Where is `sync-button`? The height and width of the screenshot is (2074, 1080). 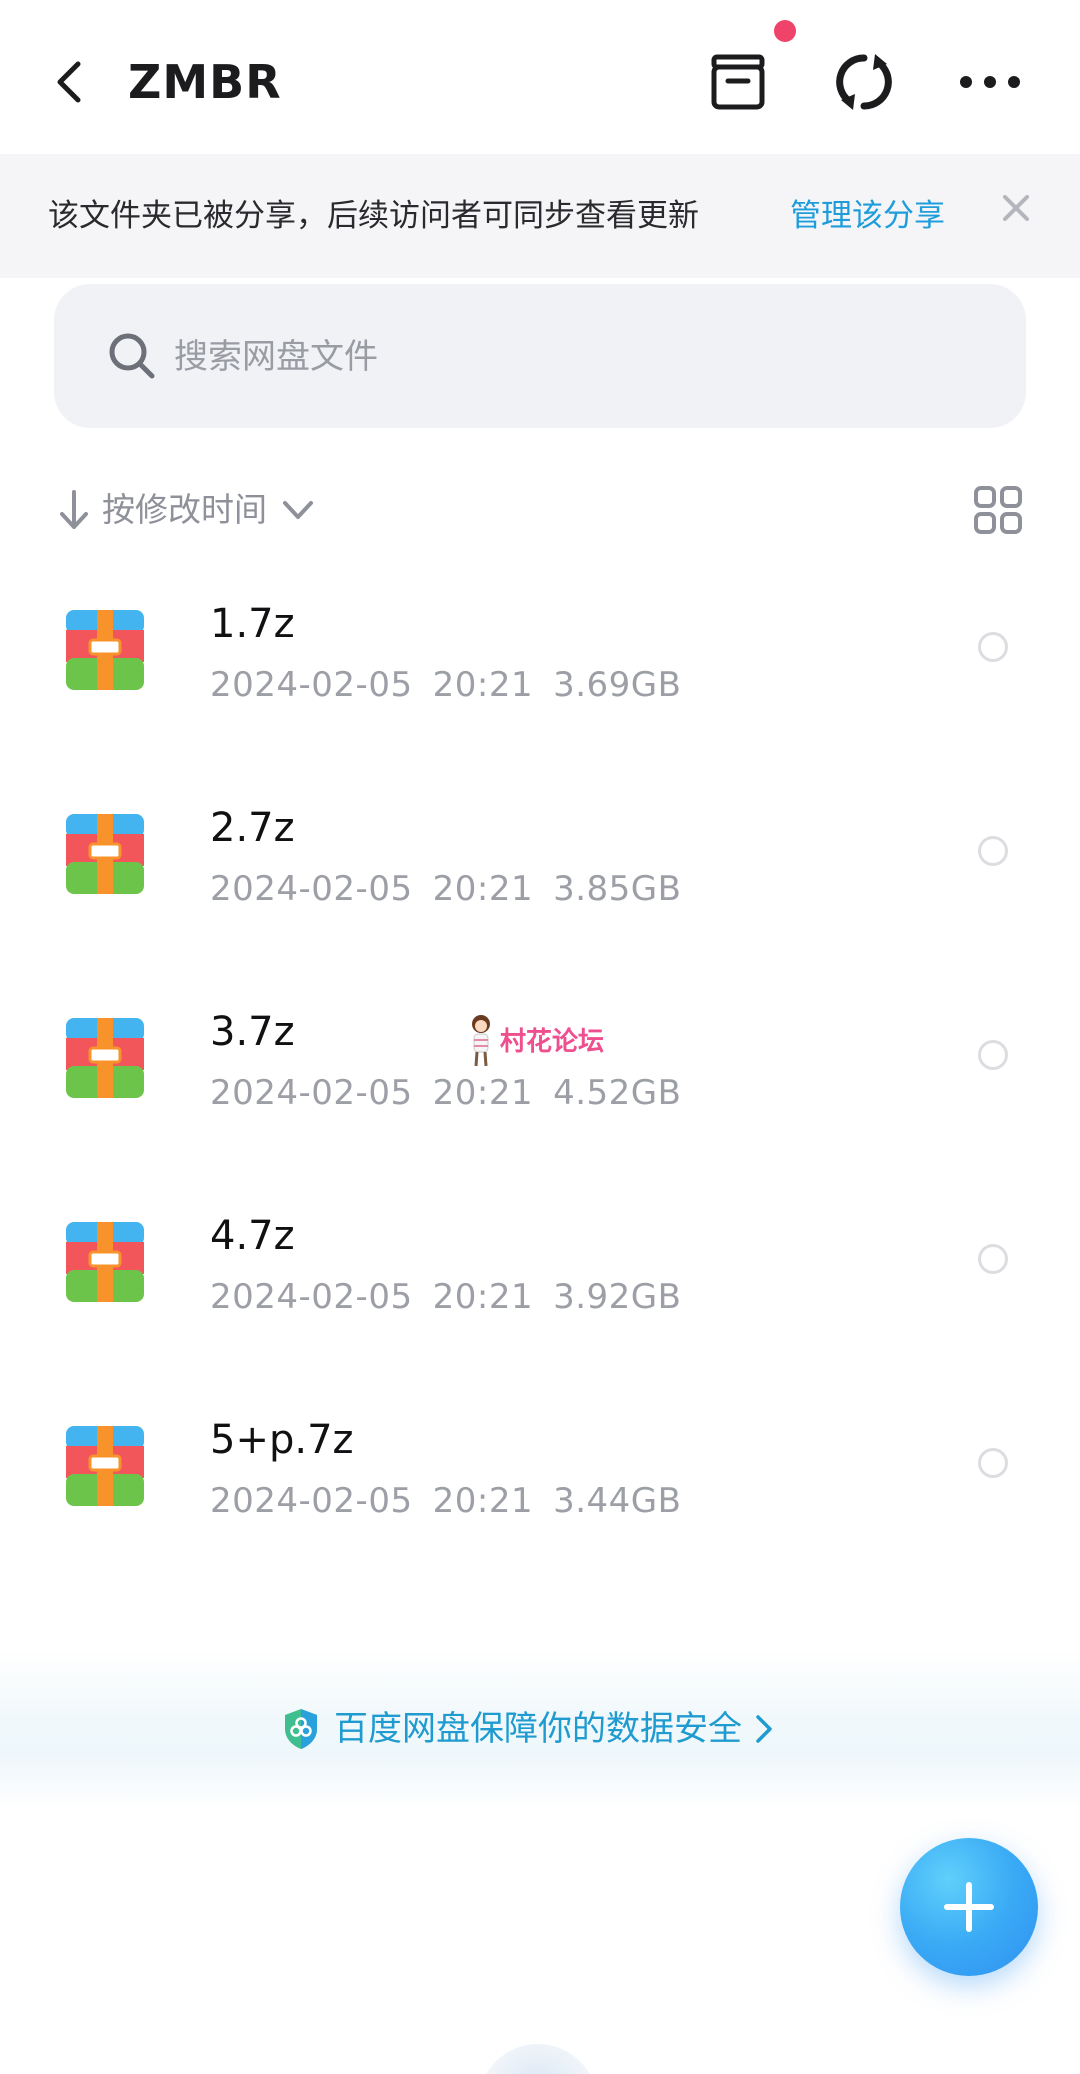 sync-button is located at coordinates (864, 82).